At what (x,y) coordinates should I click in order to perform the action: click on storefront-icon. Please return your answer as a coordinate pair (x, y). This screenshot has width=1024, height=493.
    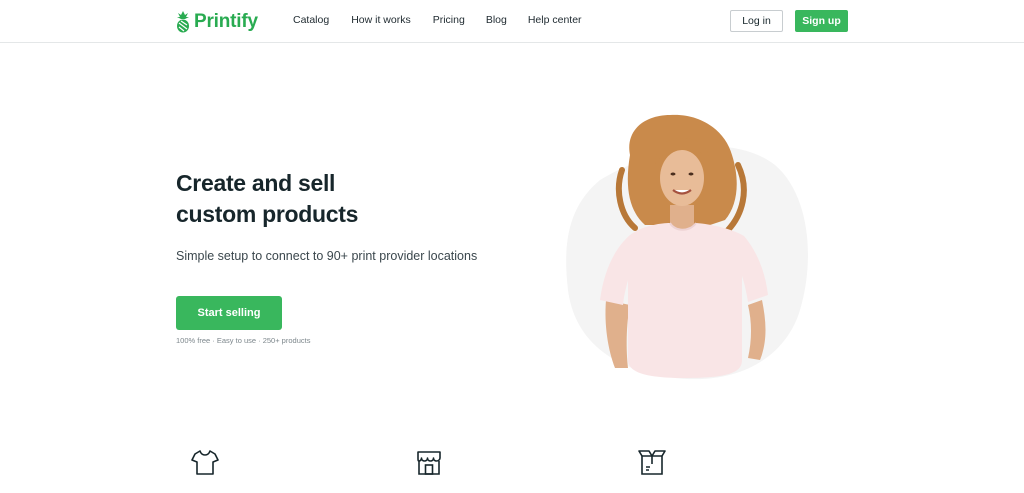
    Looking at the image, I should click on (429, 463).